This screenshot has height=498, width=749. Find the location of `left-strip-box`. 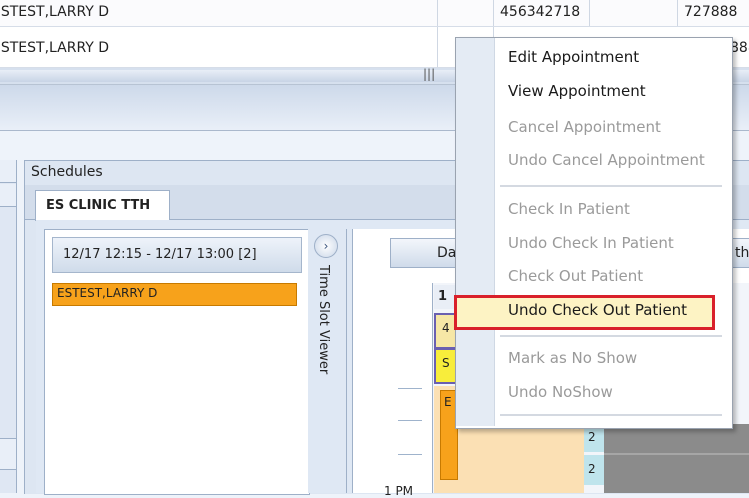

left-strip-box is located at coordinates (8, 171).